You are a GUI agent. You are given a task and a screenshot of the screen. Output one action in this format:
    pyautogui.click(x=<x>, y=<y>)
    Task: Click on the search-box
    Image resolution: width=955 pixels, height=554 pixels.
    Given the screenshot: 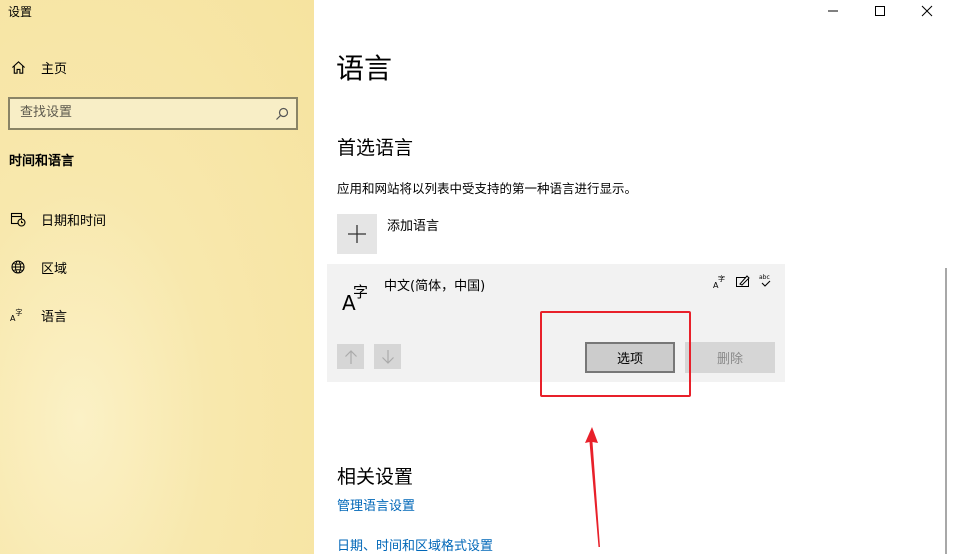 What is the action you would take?
    pyautogui.click(x=153, y=113)
    